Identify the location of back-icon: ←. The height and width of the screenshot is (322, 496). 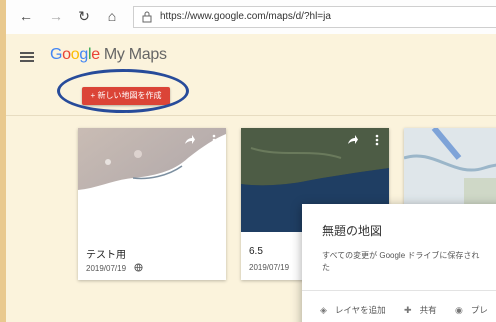
(26, 16).